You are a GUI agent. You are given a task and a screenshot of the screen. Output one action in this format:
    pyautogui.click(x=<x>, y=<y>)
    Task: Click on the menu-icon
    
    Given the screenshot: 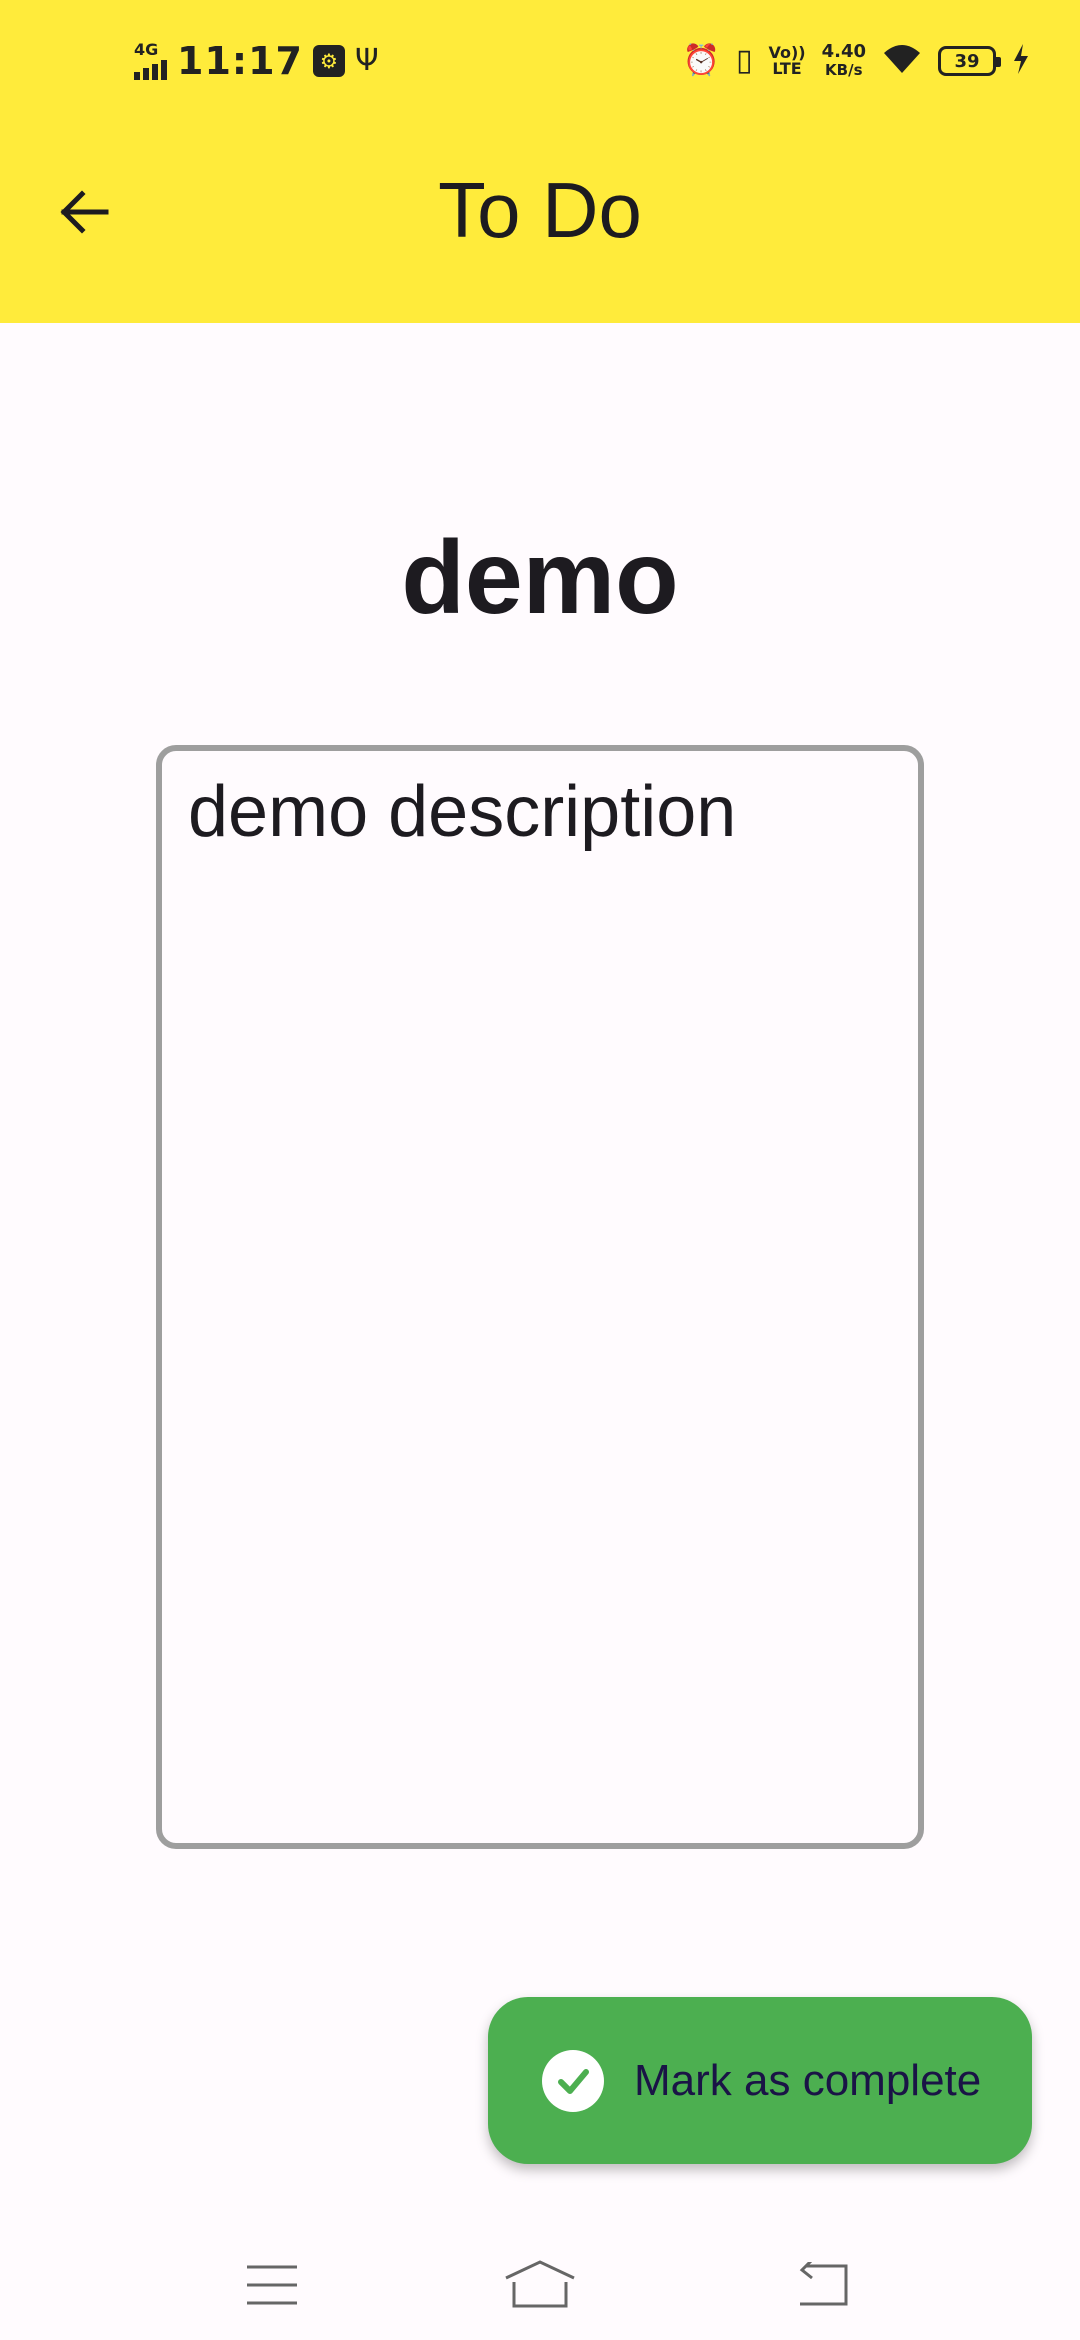 What is the action you would take?
    pyautogui.click(x=272, y=2285)
    